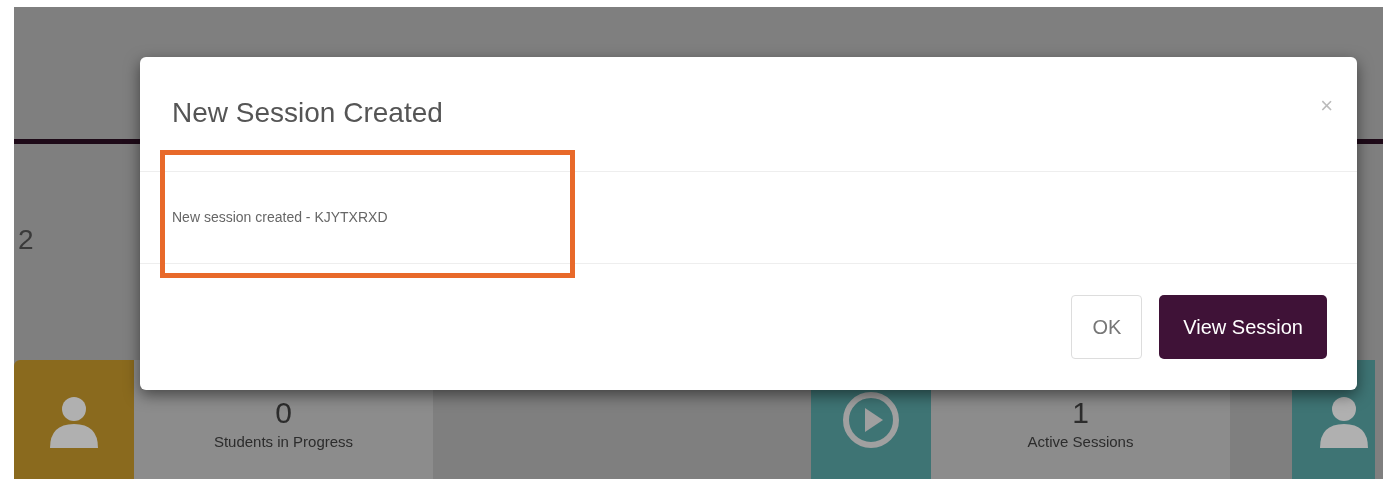 Image resolution: width=1383 pixels, height=479 pixels. Describe the element at coordinates (307, 113) in the screenshot. I see `dialog-title: New Session Created` at that location.